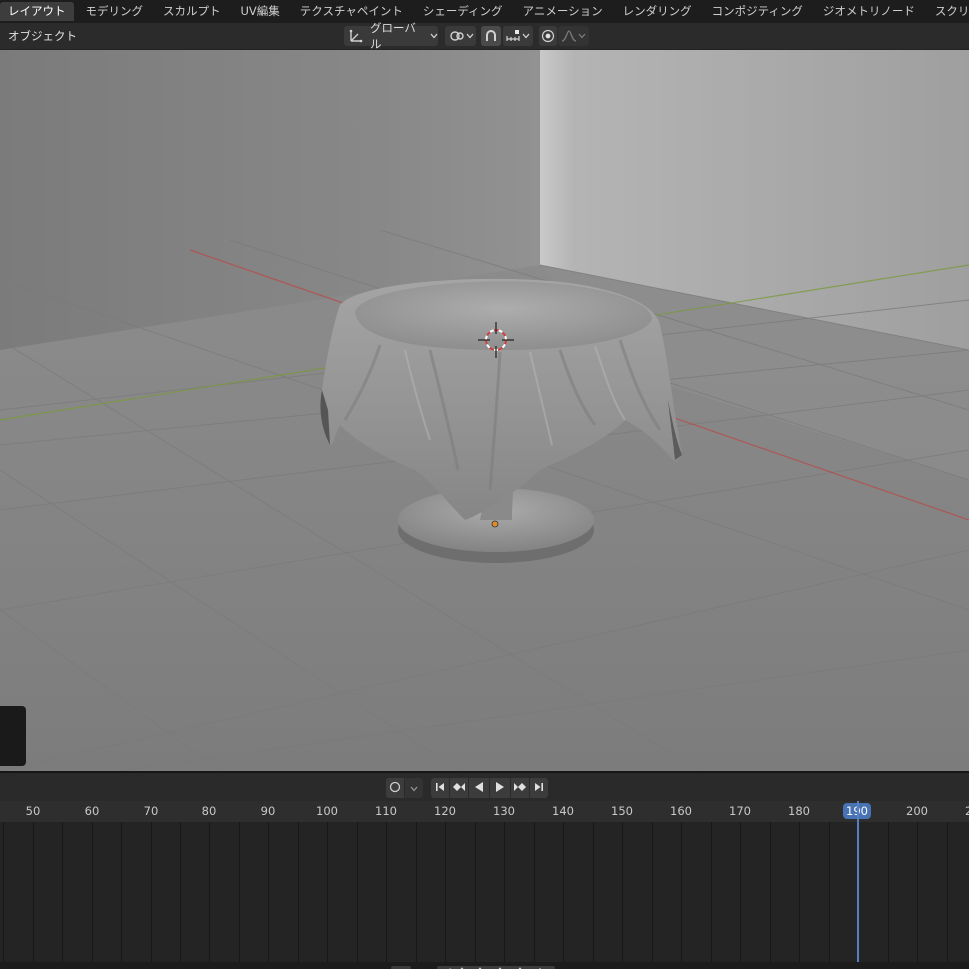 The image size is (969, 969). I want to click on tab-geometry-nodes: ジオメトリノード, so click(869, 11).